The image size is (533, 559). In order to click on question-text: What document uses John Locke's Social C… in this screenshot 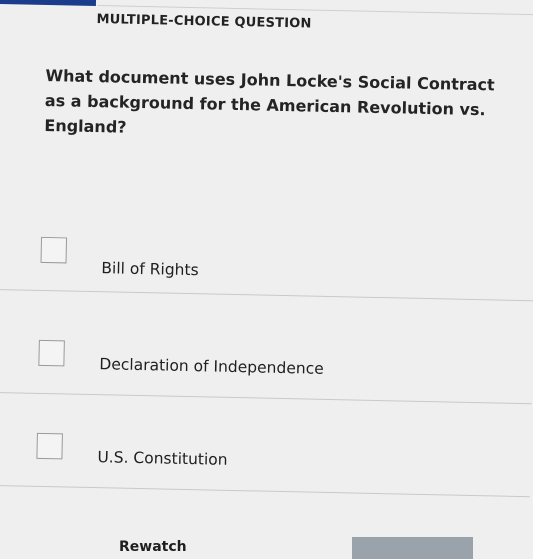, I will do `click(269, 101)`.